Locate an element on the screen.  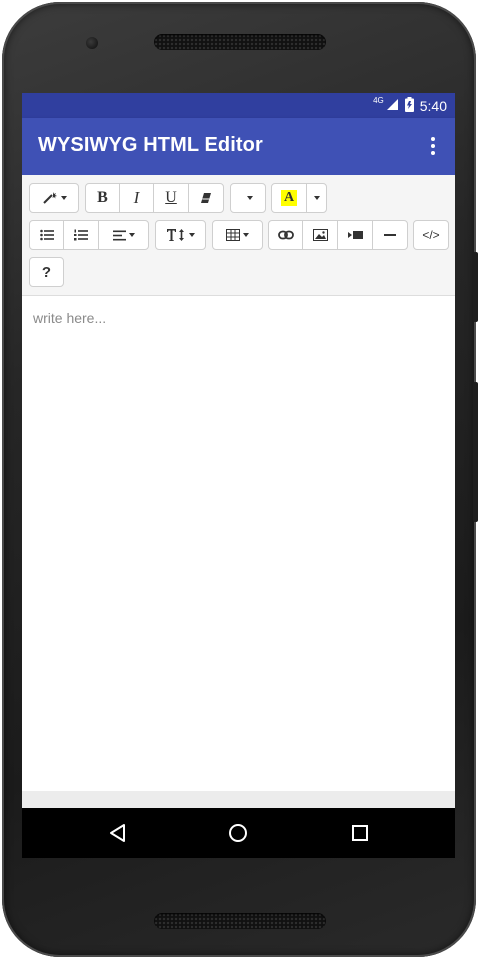
magic-wand-icon is located at coordinates (49, 198).